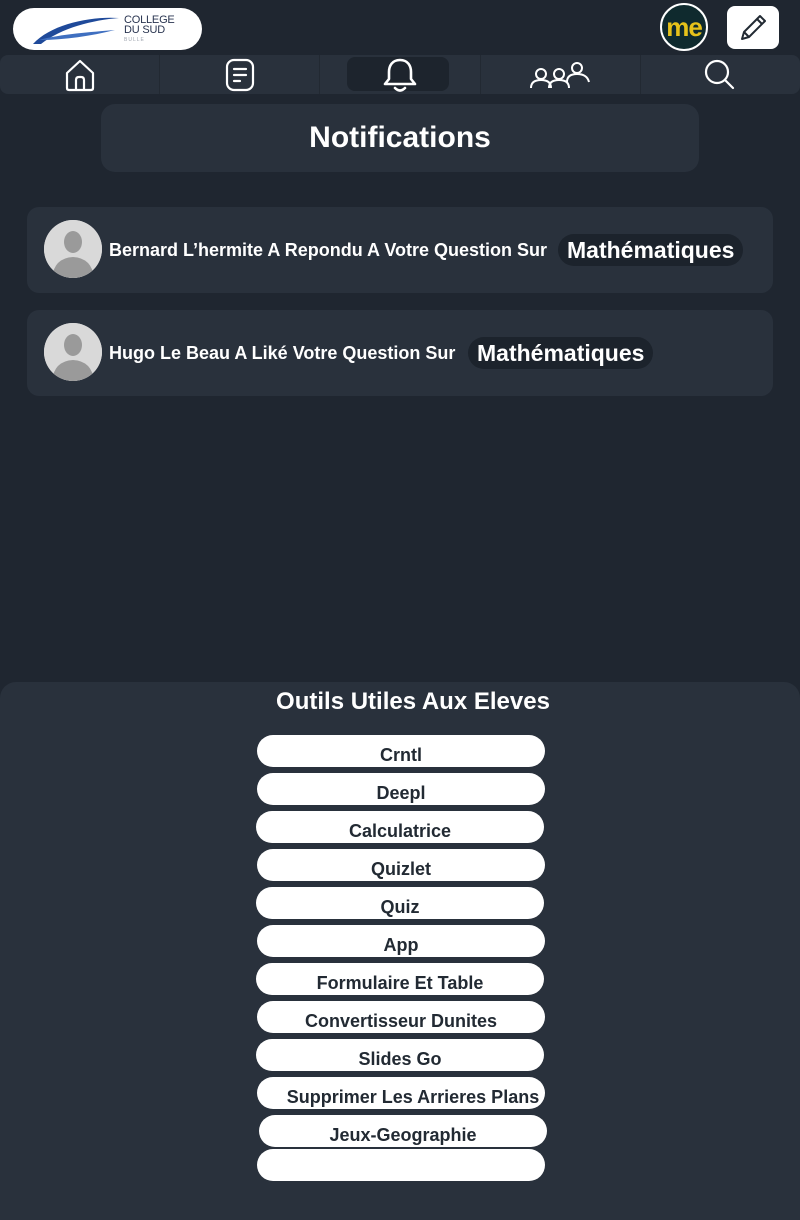 The image size is (800, 1220). I want to click on tool-link-deepl: Deepl, so click(401, 789).